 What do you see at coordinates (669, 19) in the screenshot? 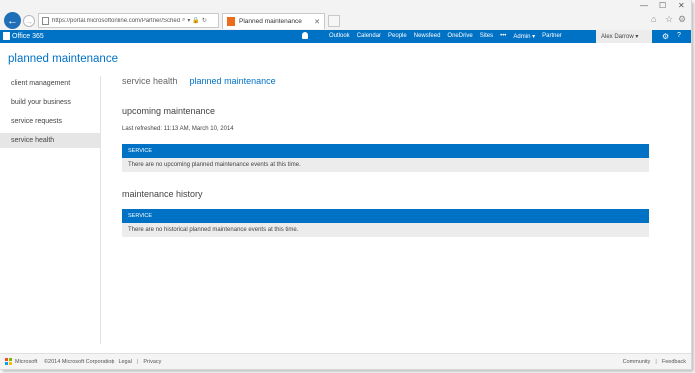
I see `favorites-star-icon: ☆` at bounding box center [669, 19].